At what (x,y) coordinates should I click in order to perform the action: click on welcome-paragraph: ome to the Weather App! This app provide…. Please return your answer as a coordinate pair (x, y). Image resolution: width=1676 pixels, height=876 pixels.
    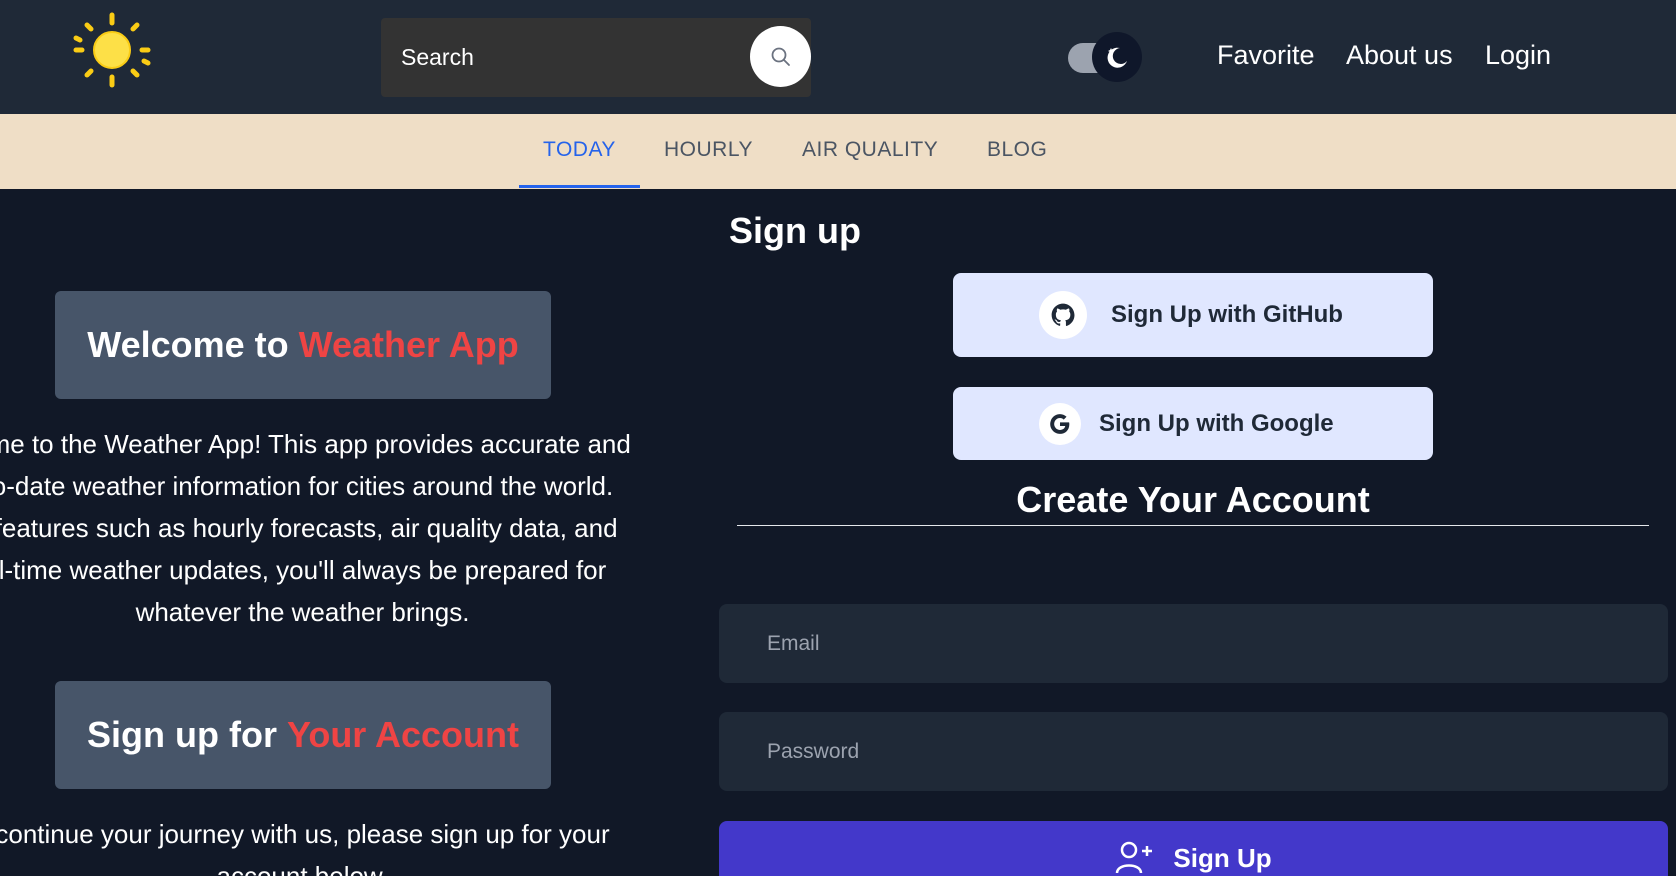
    Looking at the image, I should click on (317, 528).